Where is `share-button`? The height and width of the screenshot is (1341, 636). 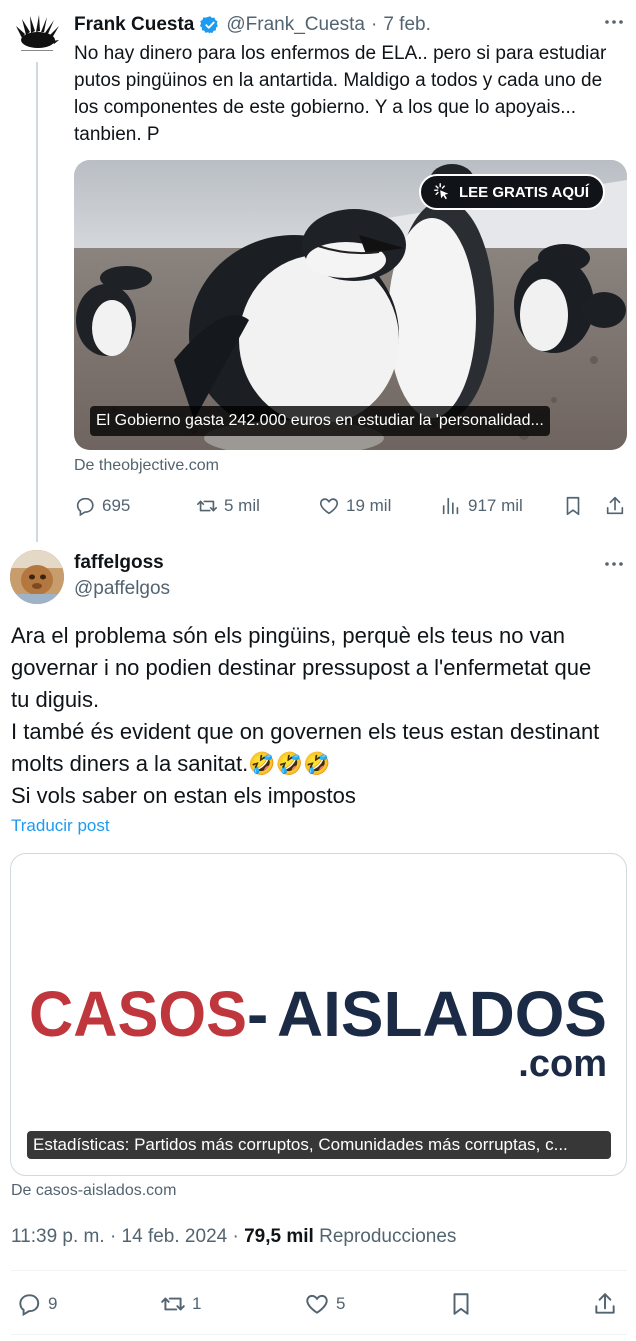 share-button is located at coordinates (615, 506).